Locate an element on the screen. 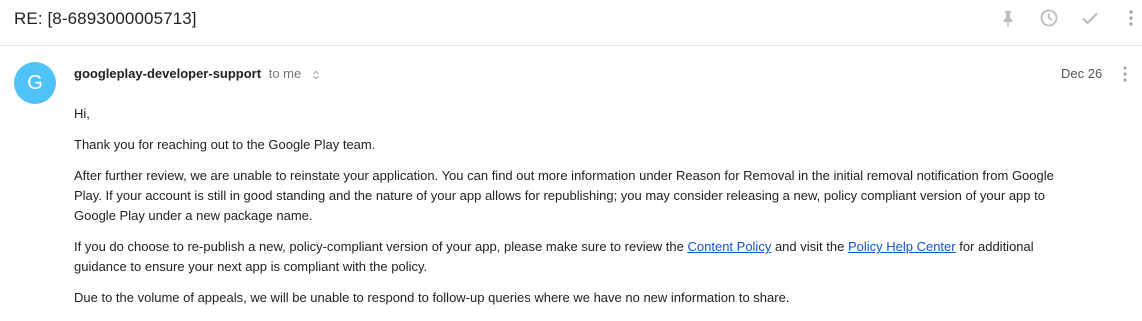 The height and width of the screenshot is (321, 1142). more-vert-icon is located at coordinates (1131, 18).